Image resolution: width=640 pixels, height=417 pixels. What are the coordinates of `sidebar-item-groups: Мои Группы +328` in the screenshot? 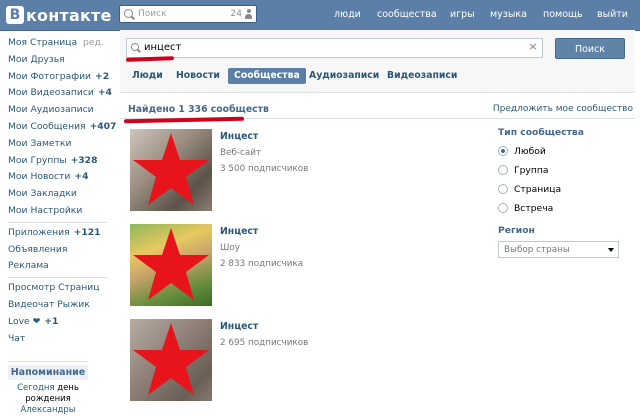 It's located at (57, 161).